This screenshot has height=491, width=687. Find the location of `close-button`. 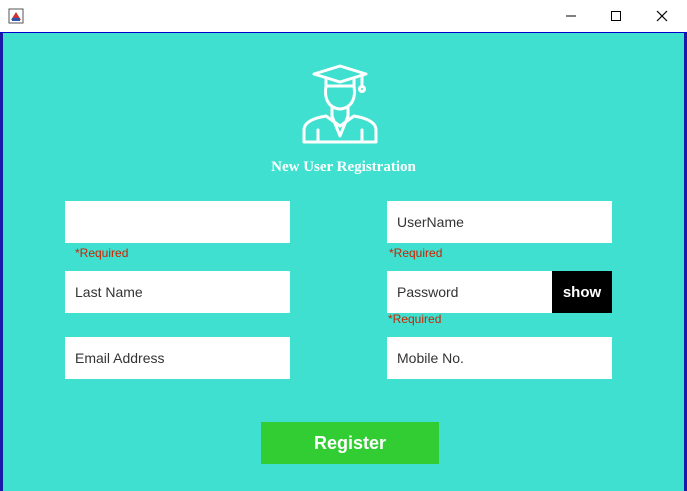

close-button is located at coordinates (662, 16).